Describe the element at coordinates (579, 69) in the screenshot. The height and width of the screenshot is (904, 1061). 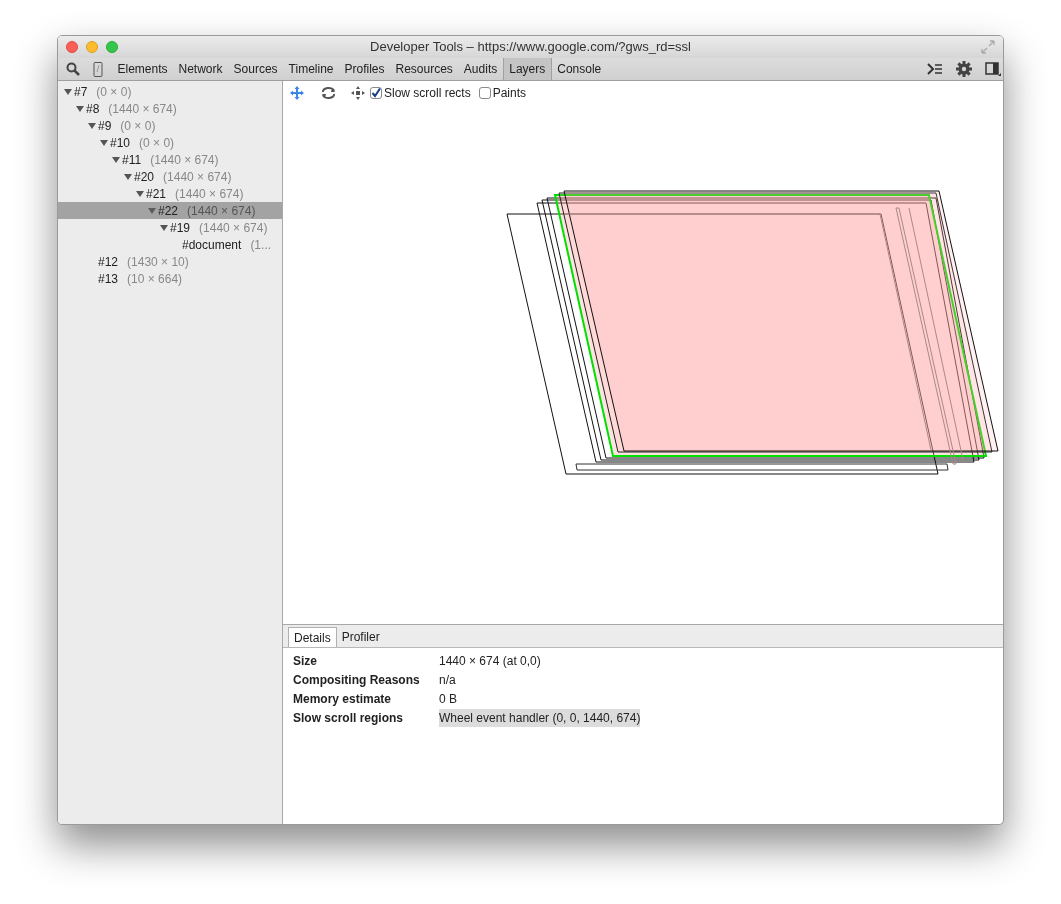
I see `panel-tab: Console` at that location.